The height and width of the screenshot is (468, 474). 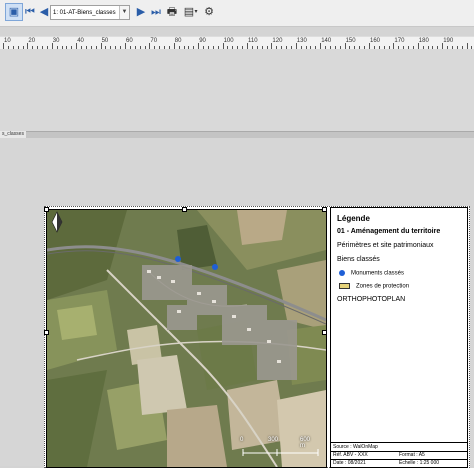 I want to click on scalebar-label: 600 m, so click(x=305, y=443).